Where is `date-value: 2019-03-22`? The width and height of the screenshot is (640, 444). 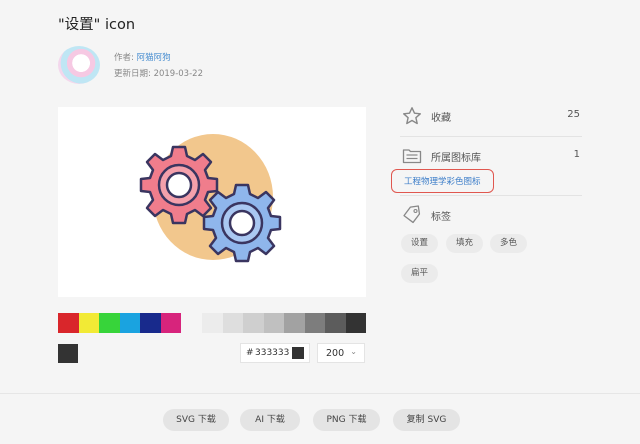 date-value: 2019-03-22 is located at coordinates (178, 74).